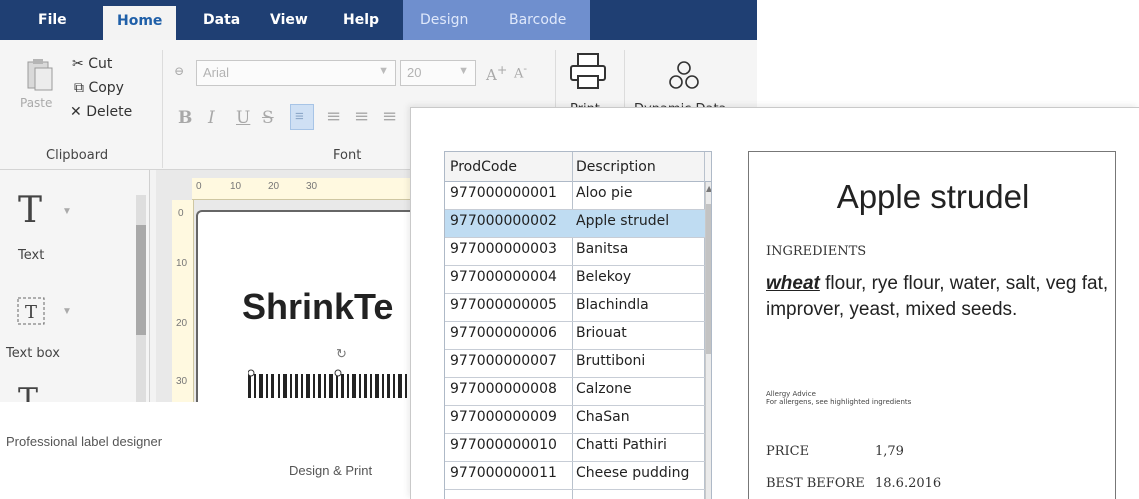  I want to click on printer-icon, so click(588, 71).